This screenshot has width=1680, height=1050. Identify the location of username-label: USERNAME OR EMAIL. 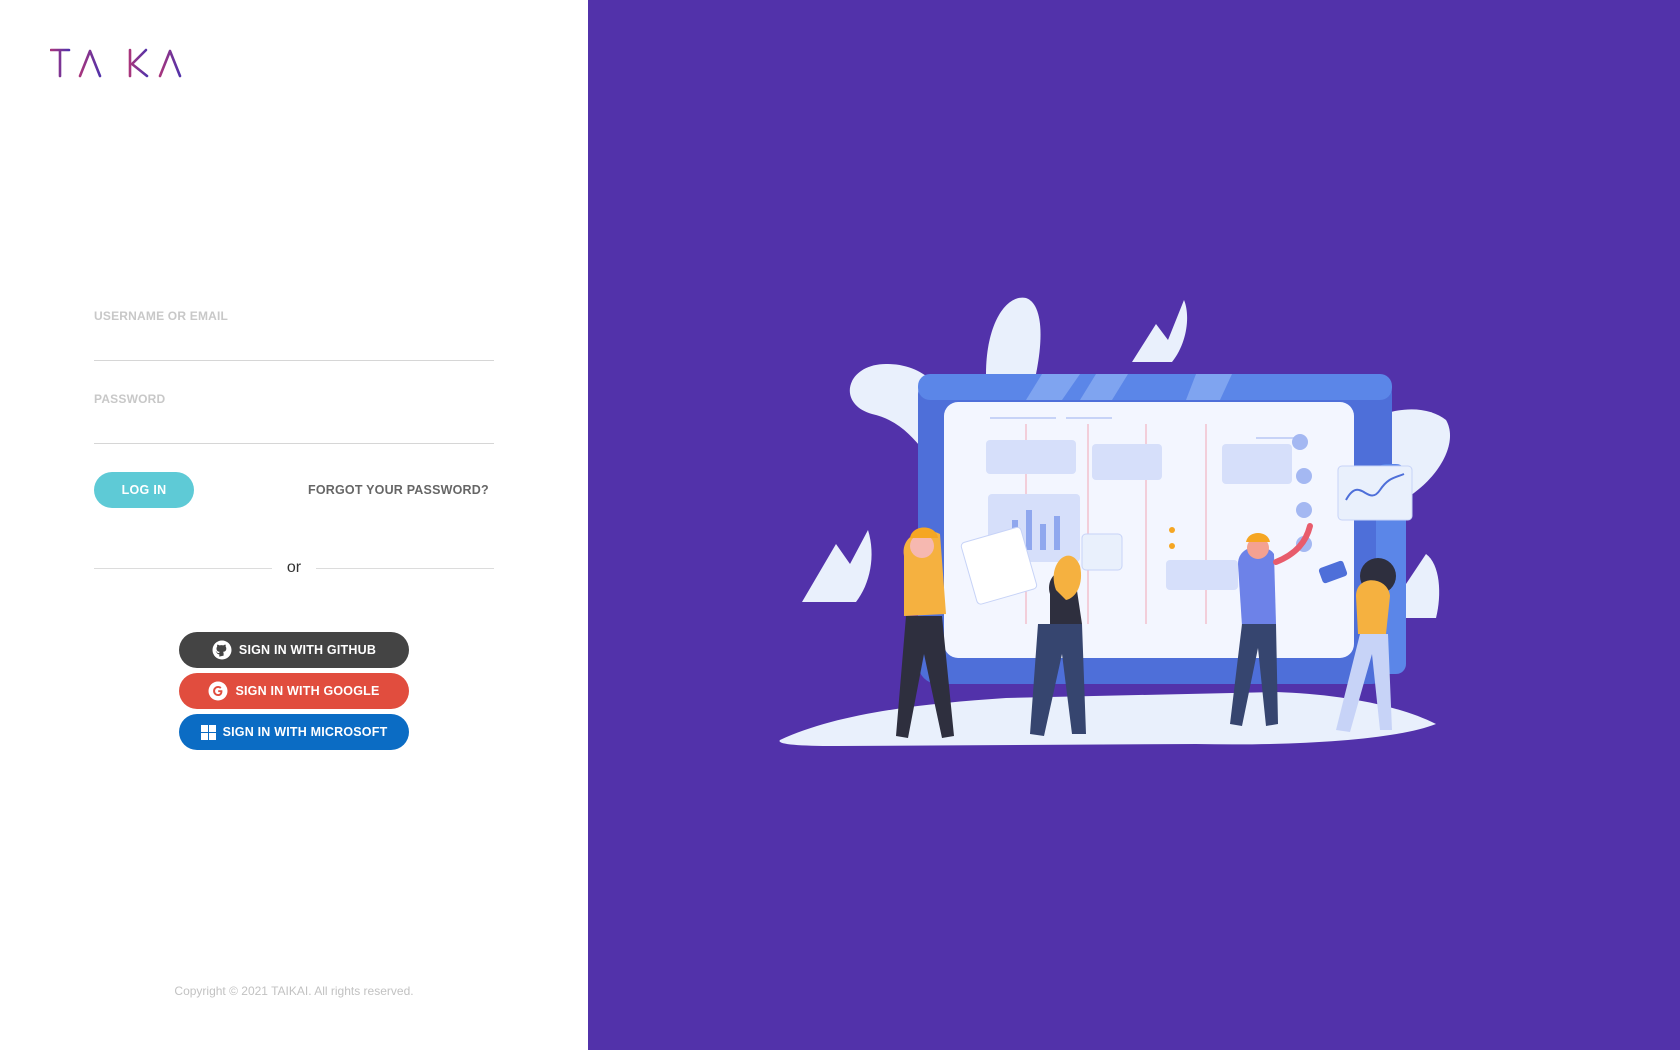
(161, 316).